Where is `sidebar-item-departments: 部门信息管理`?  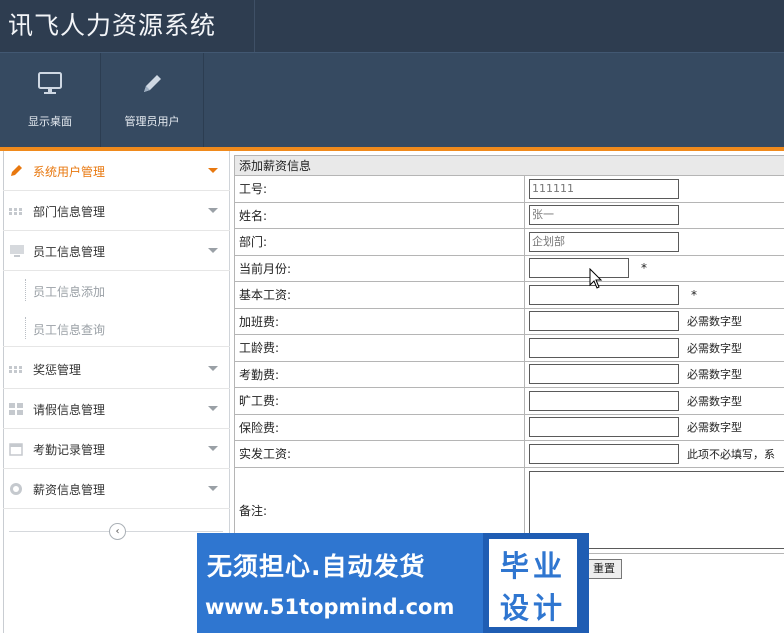 sidebar-item-departments: 部门信息管理 is located at coordinates (116, 211).